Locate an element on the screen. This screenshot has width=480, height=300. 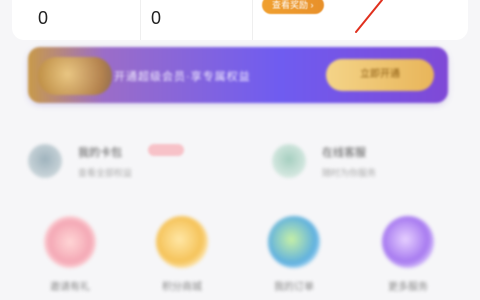
grid-item-label: 邀请有礼 is located at coordinates (70, 287).